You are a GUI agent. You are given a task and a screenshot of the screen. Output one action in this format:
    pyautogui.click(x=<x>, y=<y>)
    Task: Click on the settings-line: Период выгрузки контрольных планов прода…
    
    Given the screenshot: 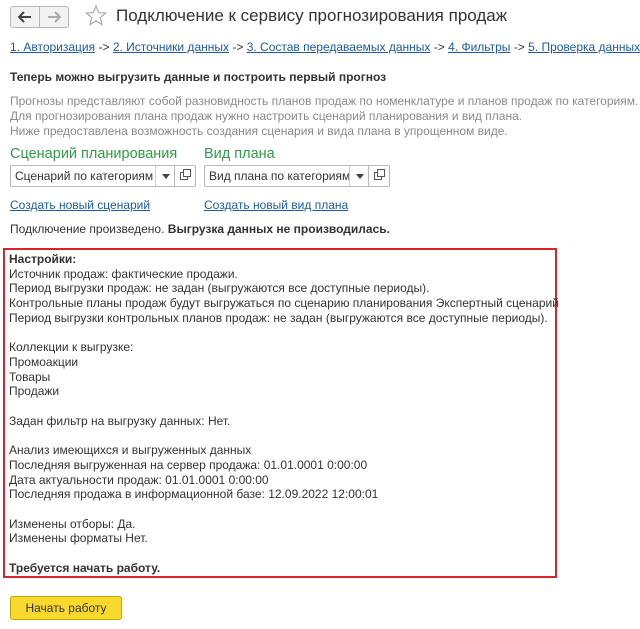 What is the action you would take?
    pyautogui.click(x=278, y=317)
    